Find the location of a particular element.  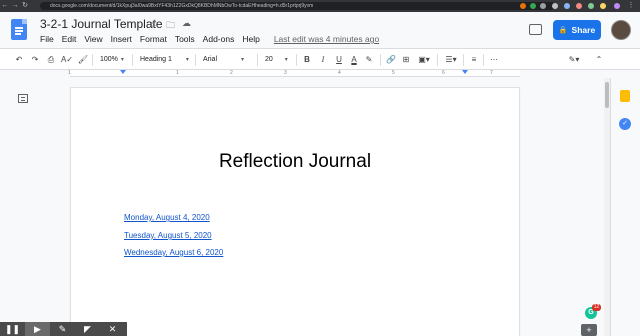

underline-icon: U is located at coordinates (339, 60).